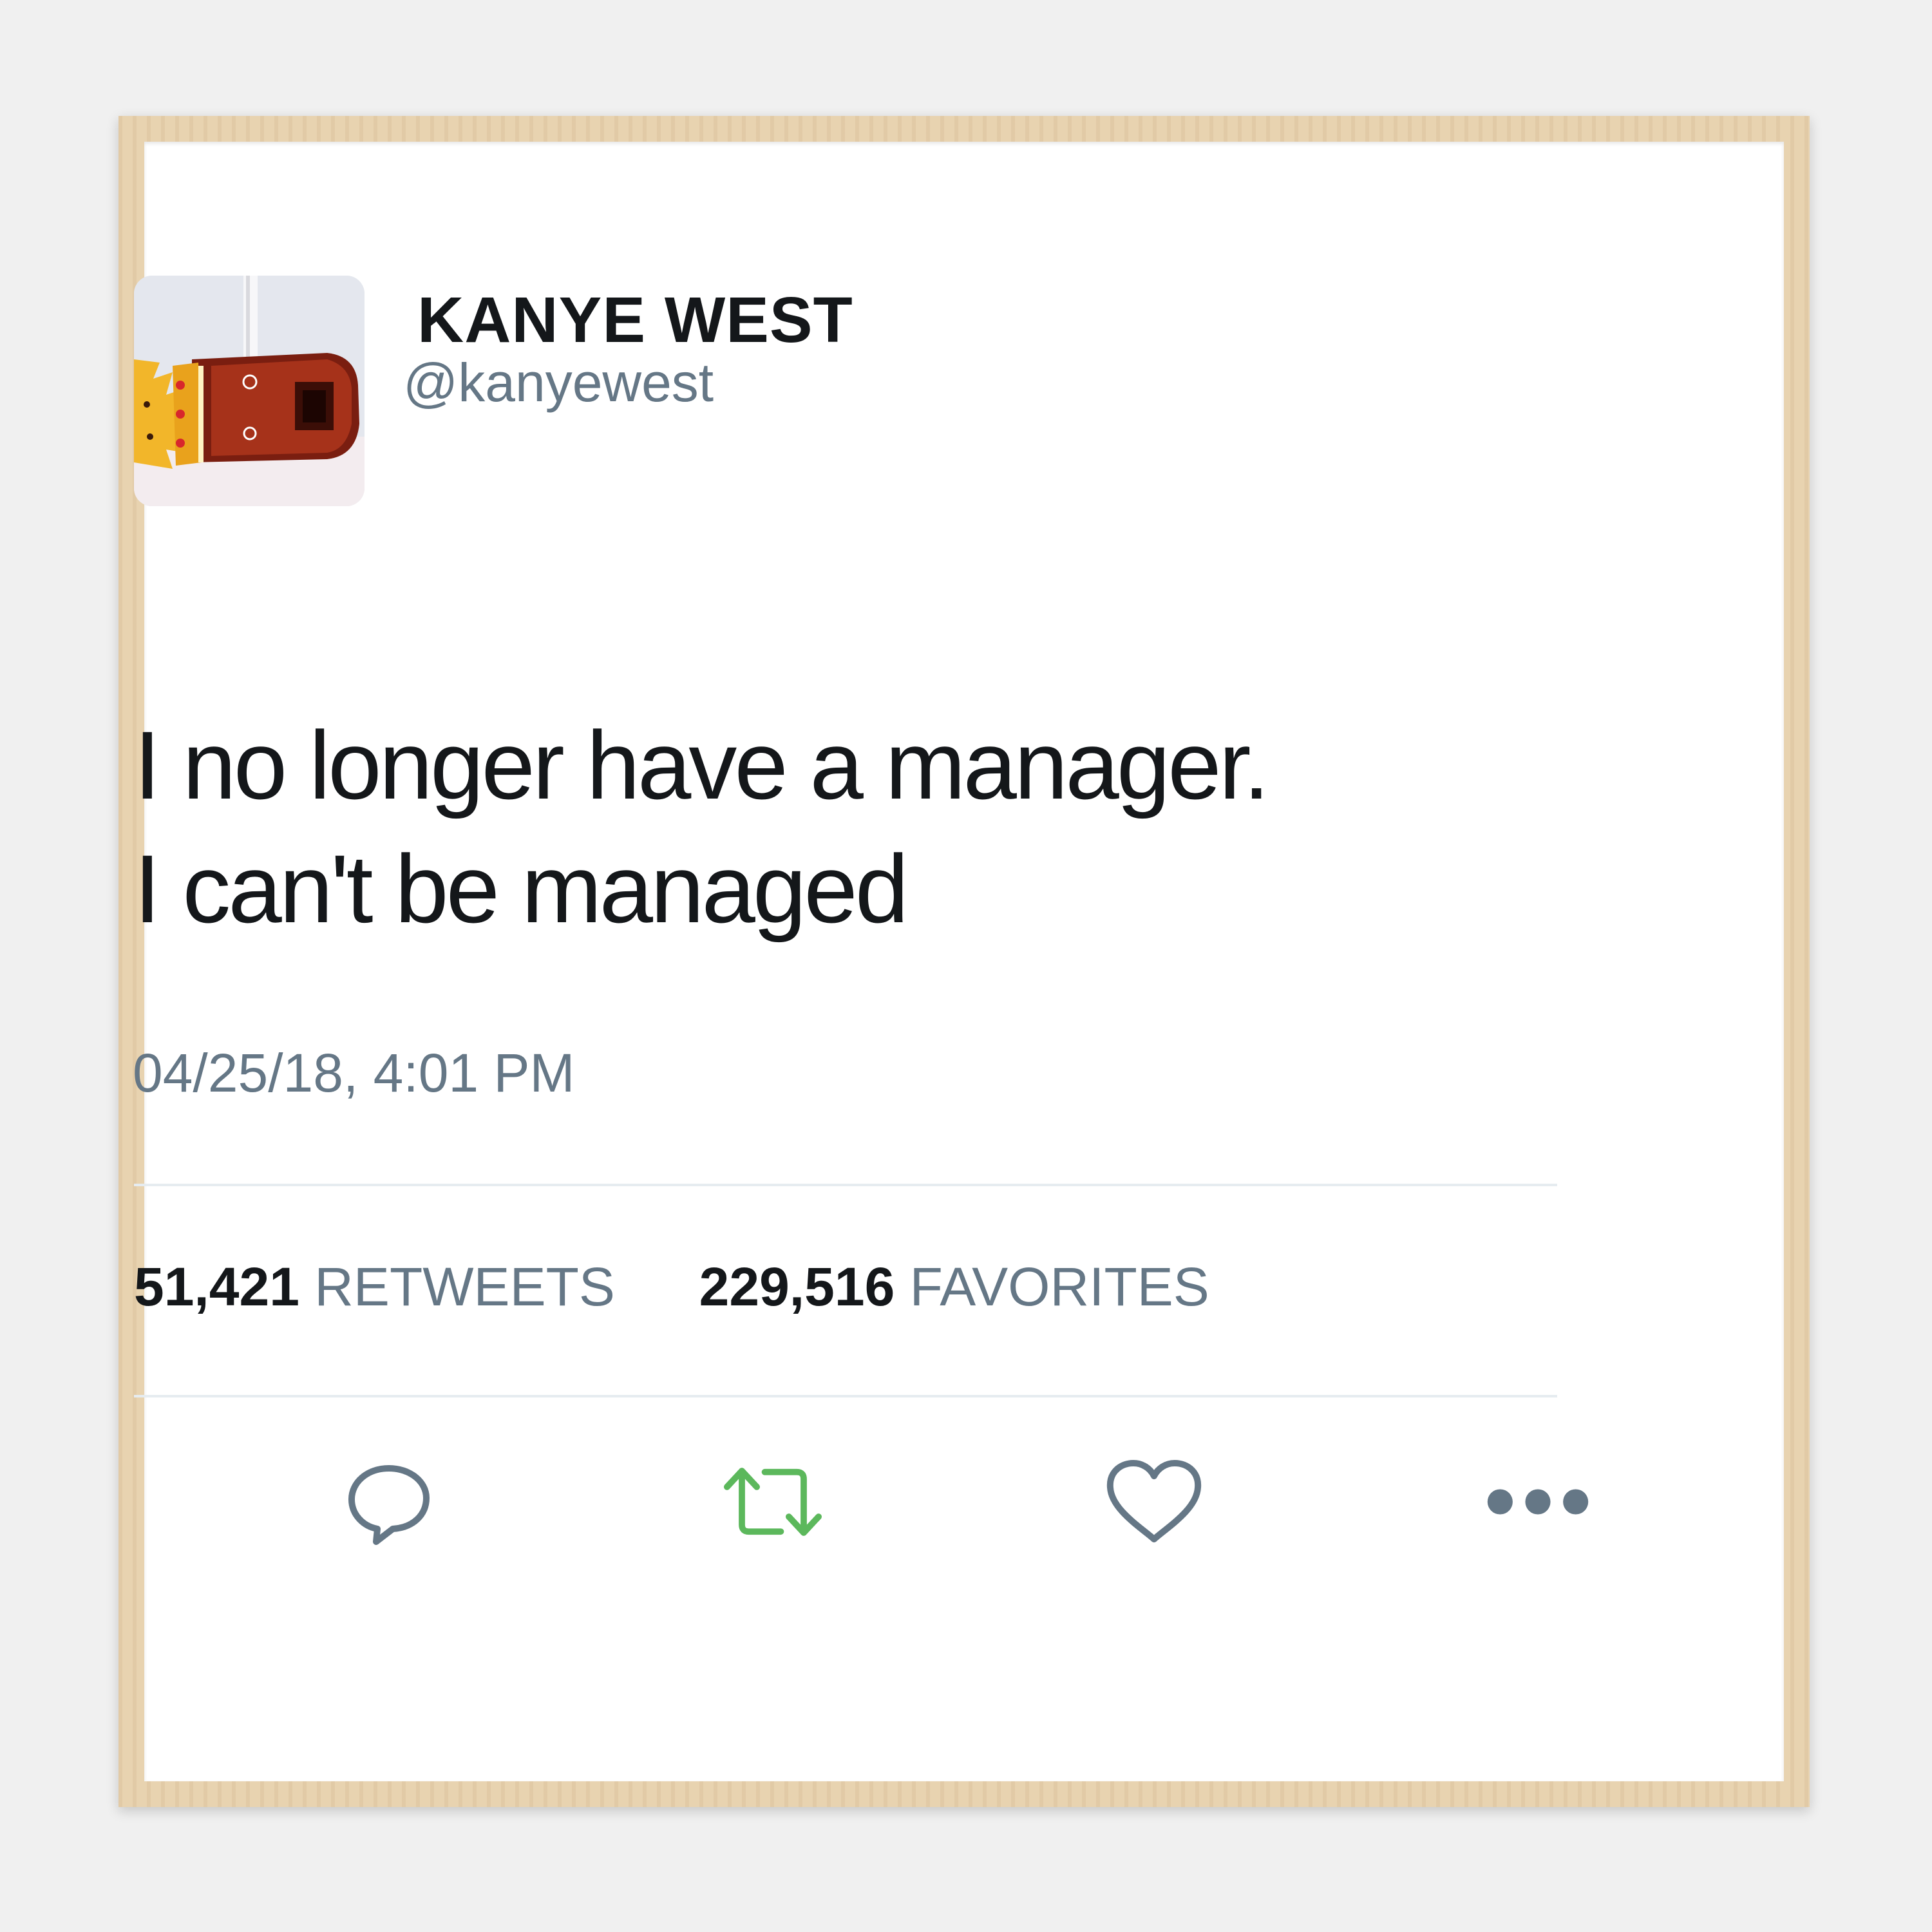  I want to click on more-icon, so click(1538, 1502).